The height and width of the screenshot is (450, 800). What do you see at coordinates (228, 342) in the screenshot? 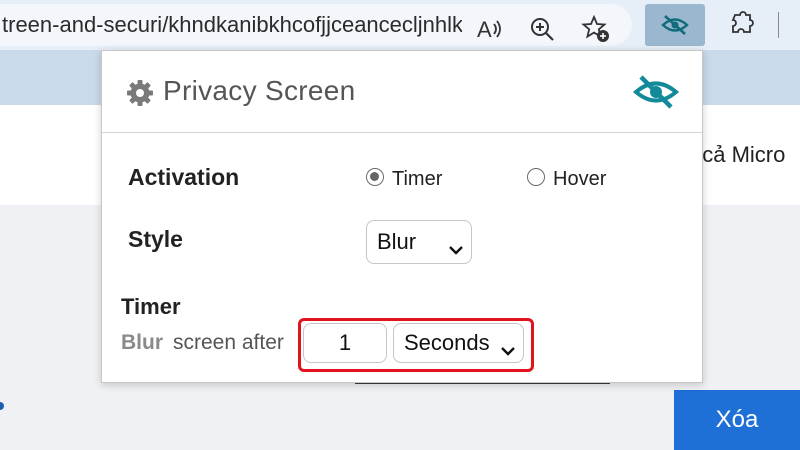
I see `timer-after-text: screen after` at bounding box center [228, 342].